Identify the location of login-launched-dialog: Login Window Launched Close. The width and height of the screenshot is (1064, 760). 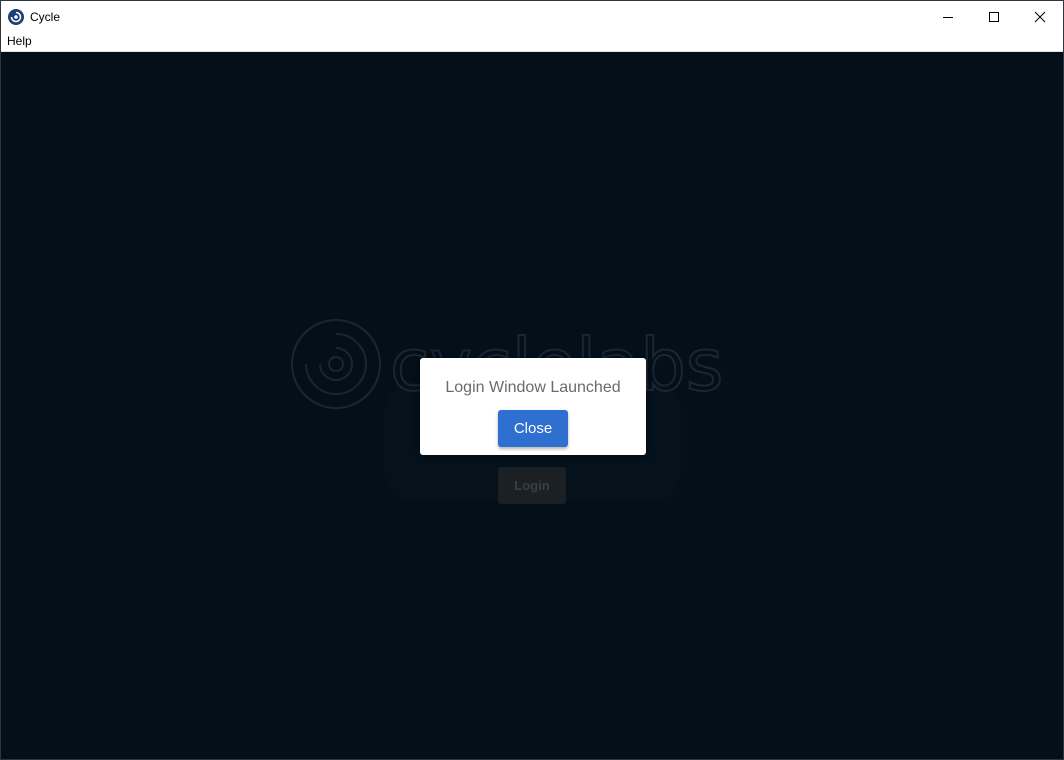
(533, 406).